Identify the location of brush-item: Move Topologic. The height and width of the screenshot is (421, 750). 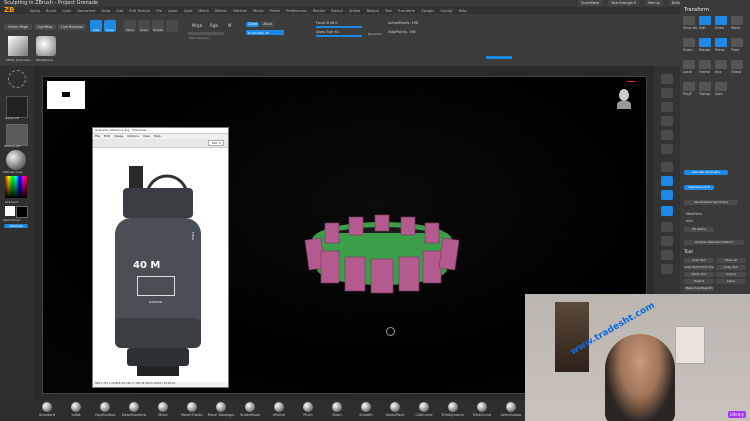
(221, 409).